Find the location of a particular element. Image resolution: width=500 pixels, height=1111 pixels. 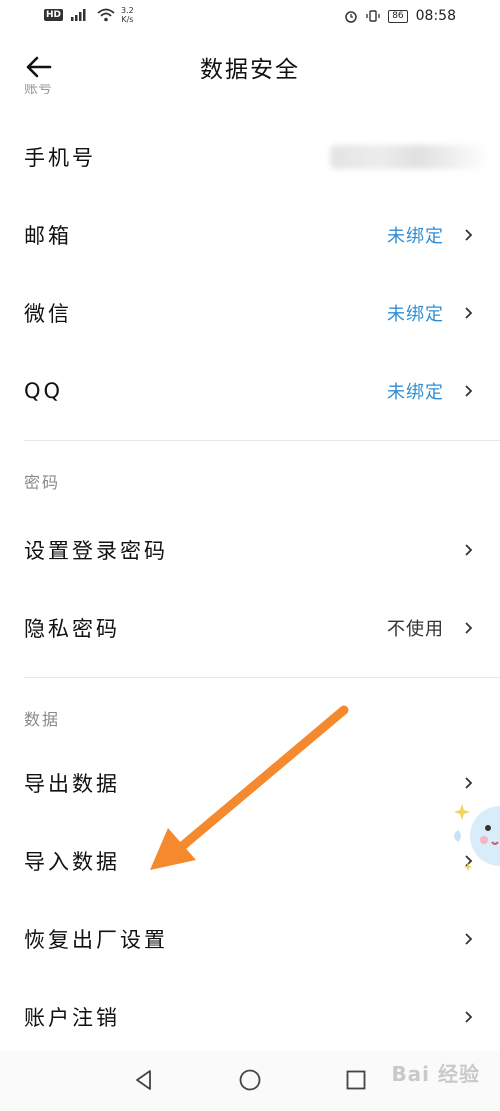

nav-home-icon is located at coordinates (250, 1080).